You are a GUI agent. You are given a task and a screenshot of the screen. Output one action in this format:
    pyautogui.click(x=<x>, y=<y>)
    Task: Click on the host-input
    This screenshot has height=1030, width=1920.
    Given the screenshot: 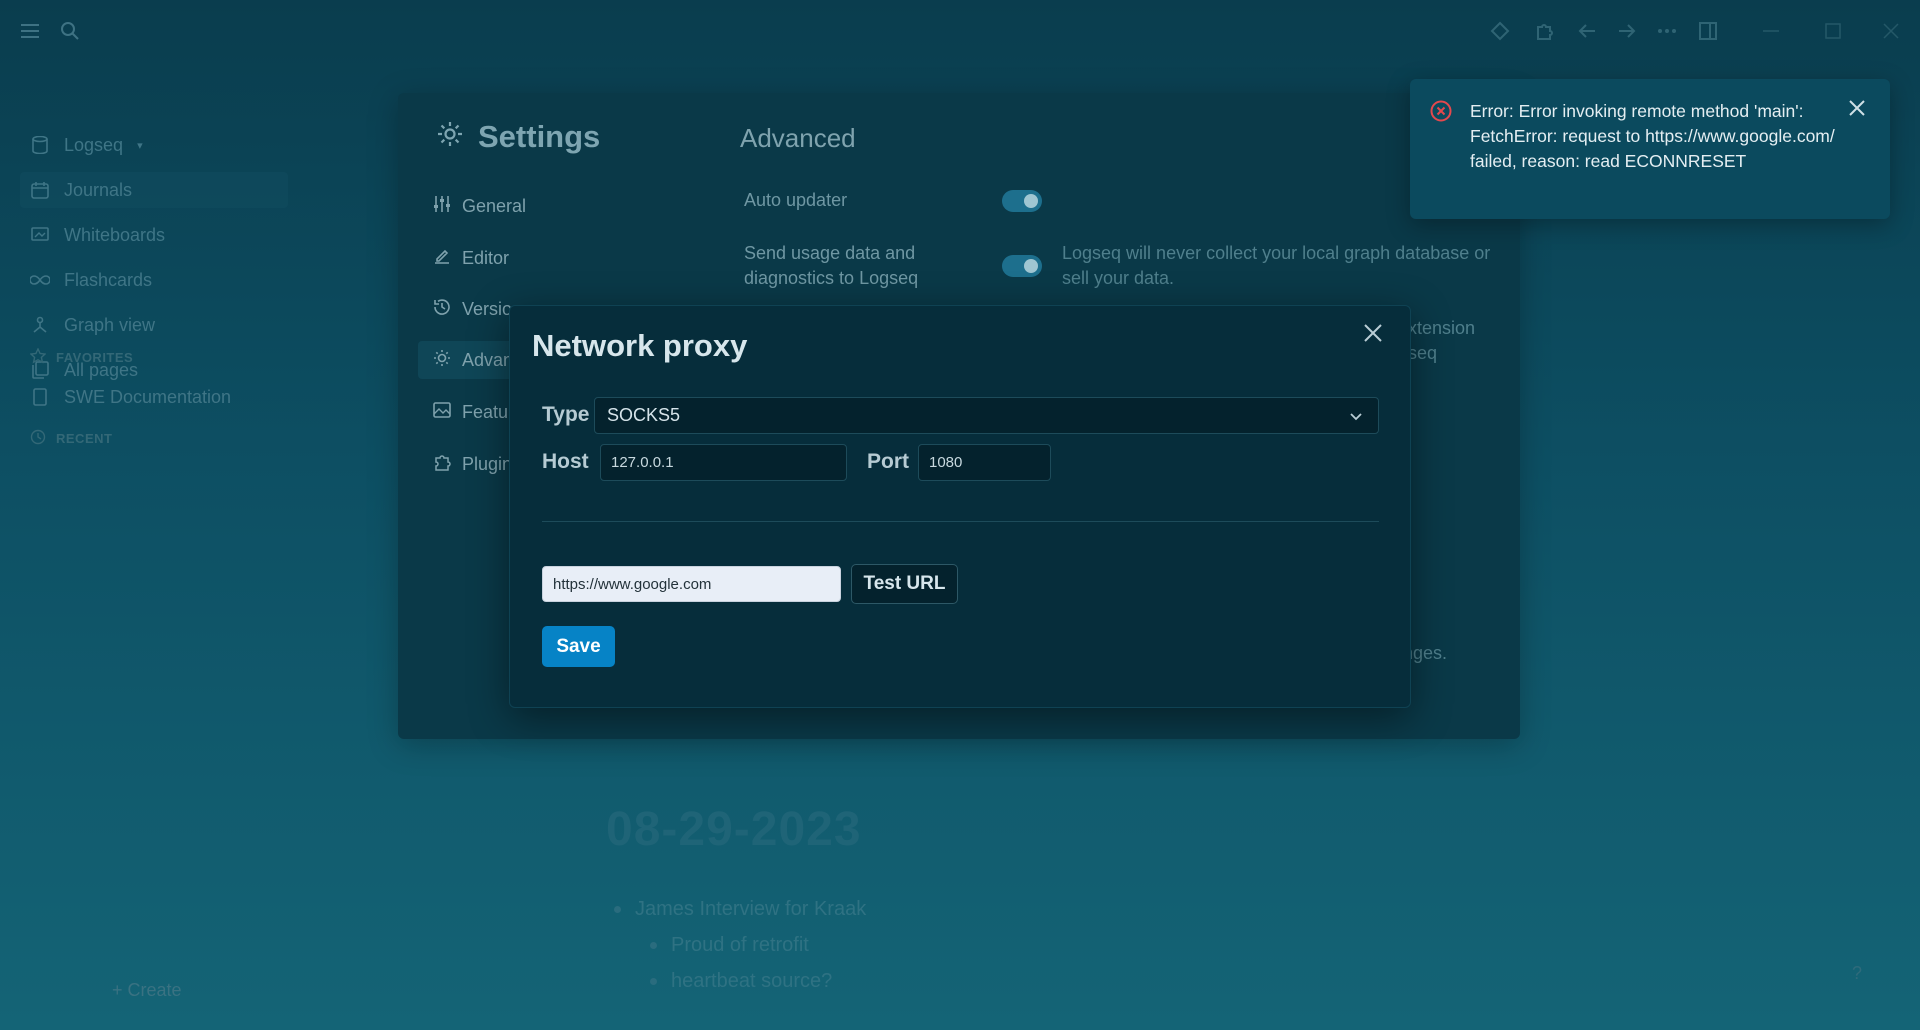 What is the action you would take?
    pyautogui.click(x=723, y=462)
    